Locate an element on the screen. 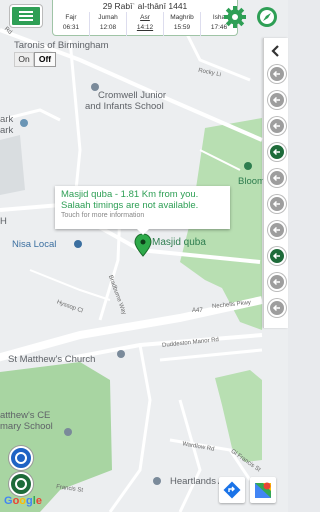 The image size is (320, 512). toggle-off: Off is located at coordinates (45, 59).